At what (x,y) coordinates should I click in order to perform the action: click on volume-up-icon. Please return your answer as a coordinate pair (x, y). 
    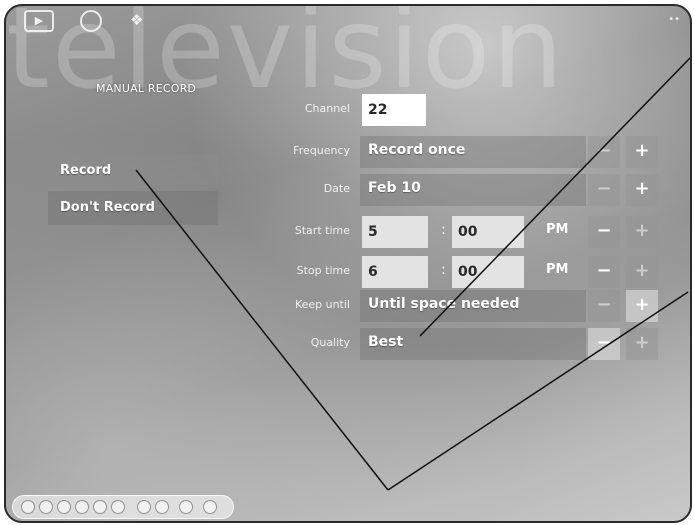
    Looking at the image, I should click on (162, 507).